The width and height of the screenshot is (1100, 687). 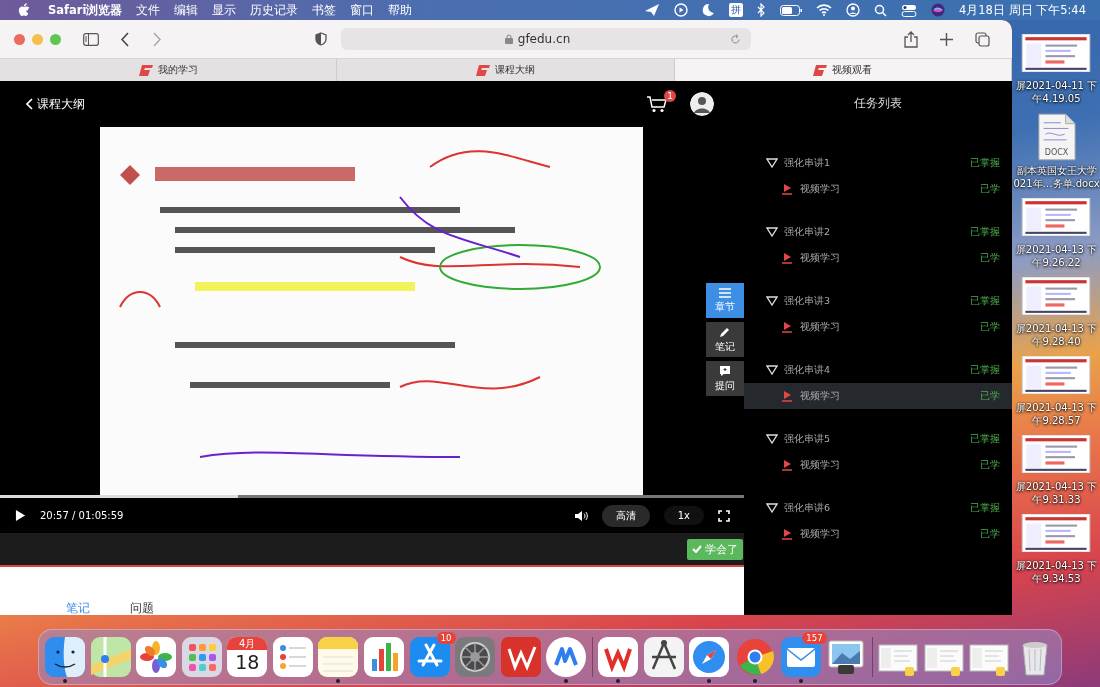 What do you see at coordinates (724, 515) in the screenshot?
I see `fullscreen-icon` at bounding box center [724, 515].